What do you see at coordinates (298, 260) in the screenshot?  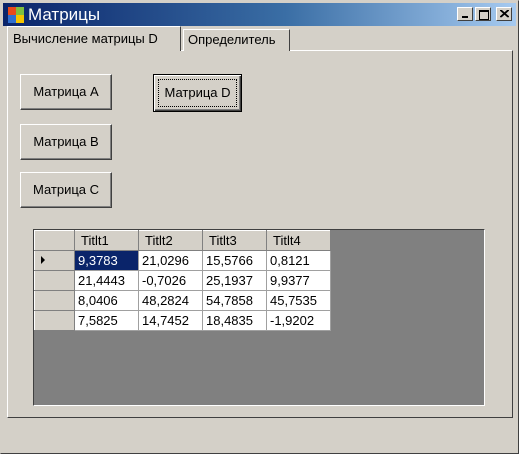 I see `grid-cell: 0,8121` at bounding box center [298, 260].